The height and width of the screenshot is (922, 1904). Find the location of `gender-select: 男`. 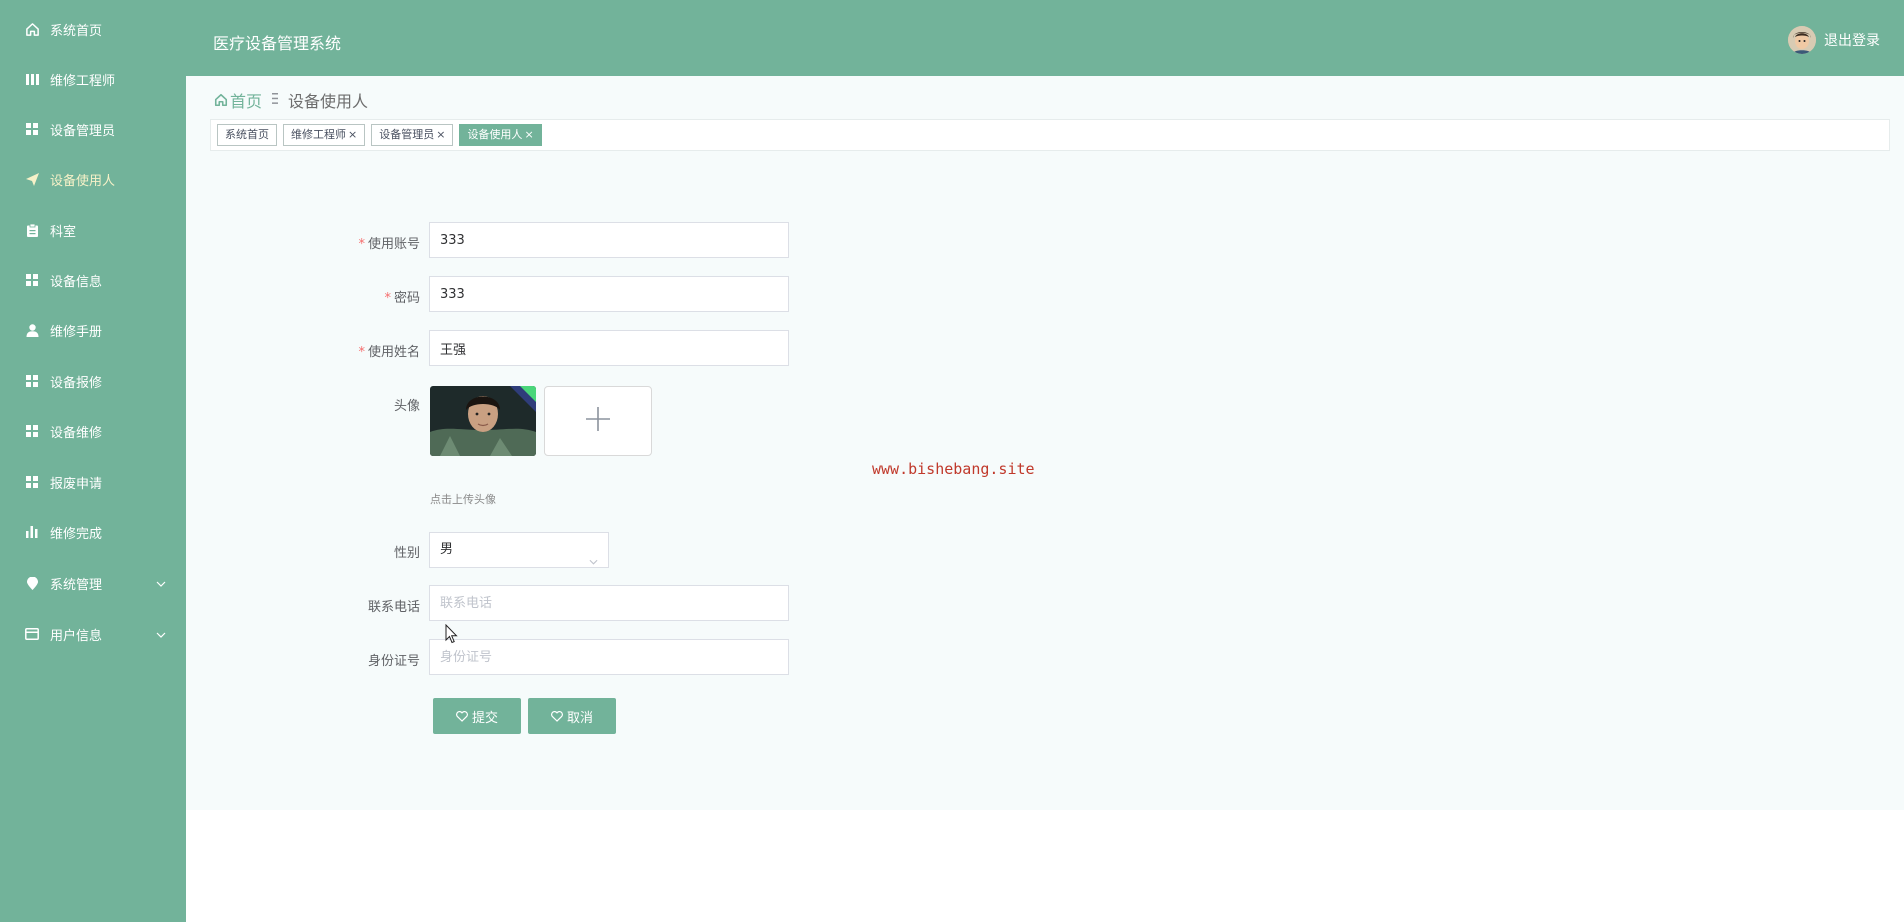

gender-select: 男 is located at coordinates (519, 550).